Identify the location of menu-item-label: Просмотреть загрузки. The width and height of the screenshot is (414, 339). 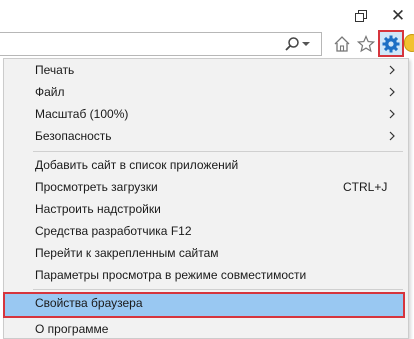
(96, 187).